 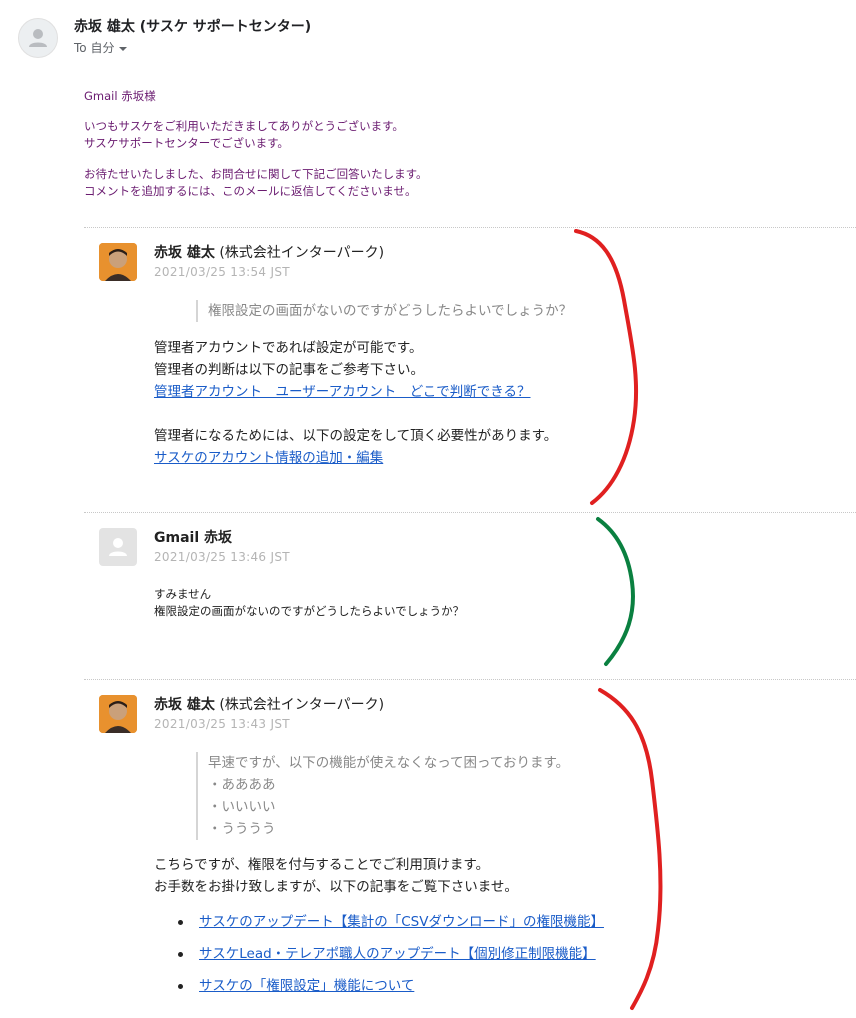 What do you see at coordinates (309, 602) in the screenshot?
I see `comment-body: すみません 権限設定の画面がないのですがどうしたらよいでしょうか？` at bounding box center [309, 602].